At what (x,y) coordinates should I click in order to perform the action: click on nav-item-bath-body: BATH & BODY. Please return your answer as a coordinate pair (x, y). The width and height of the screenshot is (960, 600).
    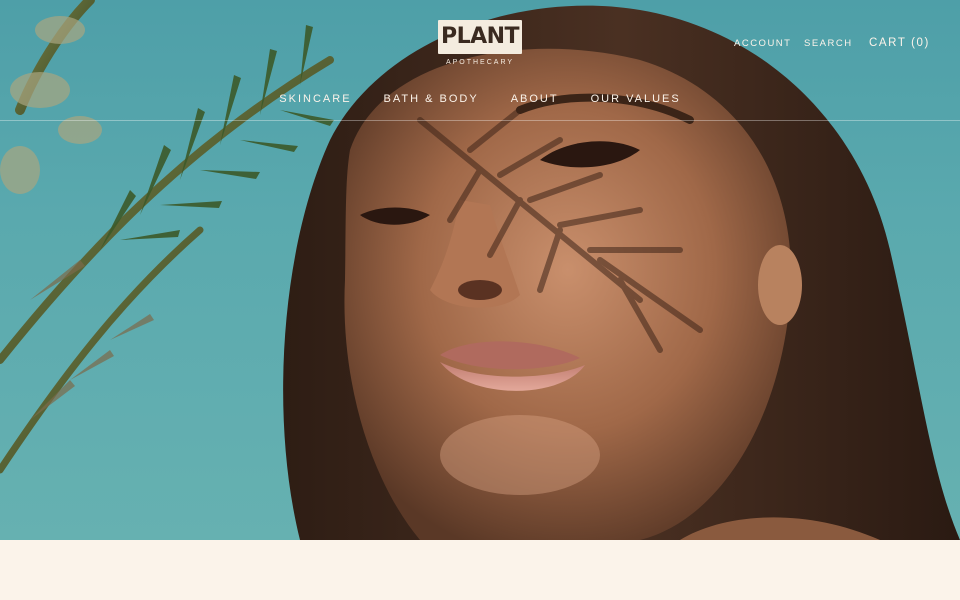
    Looking at the image, I should click on (431, 99).